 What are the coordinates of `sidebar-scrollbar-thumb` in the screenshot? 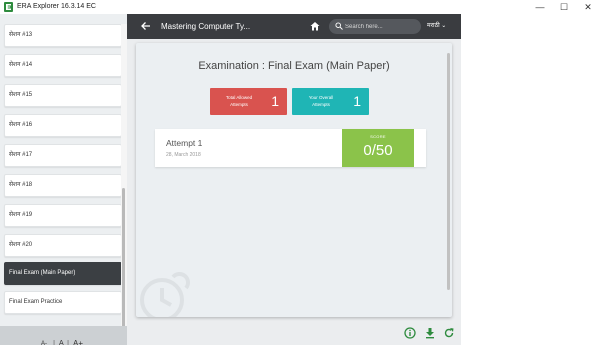 It's located at (123, 258).